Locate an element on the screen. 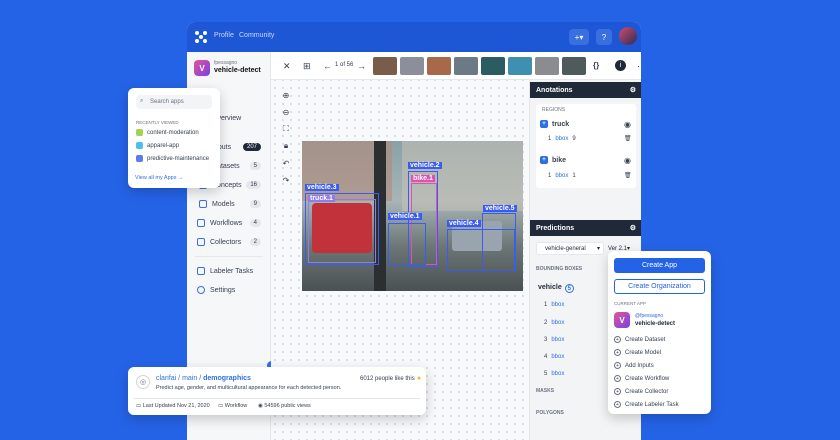 The height and width of the screenshot is (440, 840). next-arrow-icon: → is located at coordinates (361, 66).